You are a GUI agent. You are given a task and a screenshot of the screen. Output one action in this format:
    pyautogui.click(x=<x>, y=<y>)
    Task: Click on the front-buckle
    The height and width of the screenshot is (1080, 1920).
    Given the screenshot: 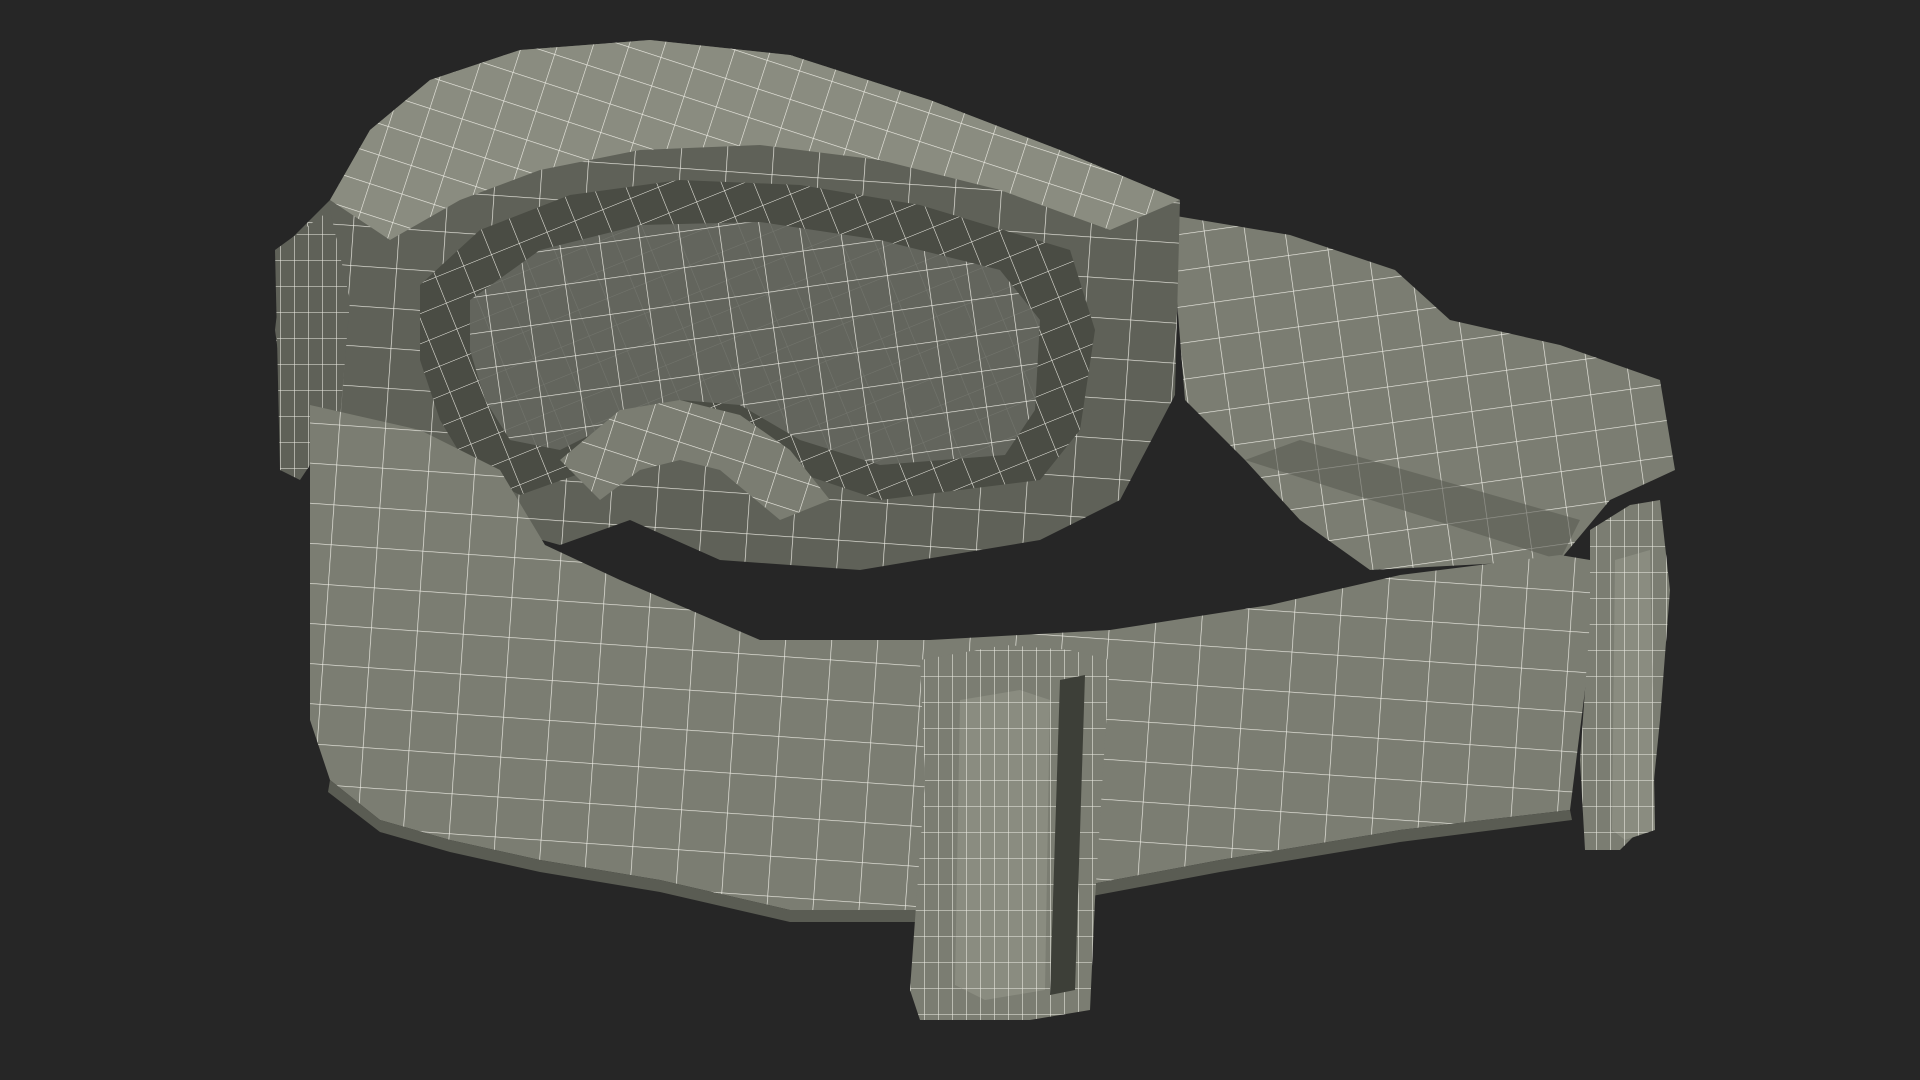 What is the action you would take?
    pyautogui.click(x=1010, y=832)
    